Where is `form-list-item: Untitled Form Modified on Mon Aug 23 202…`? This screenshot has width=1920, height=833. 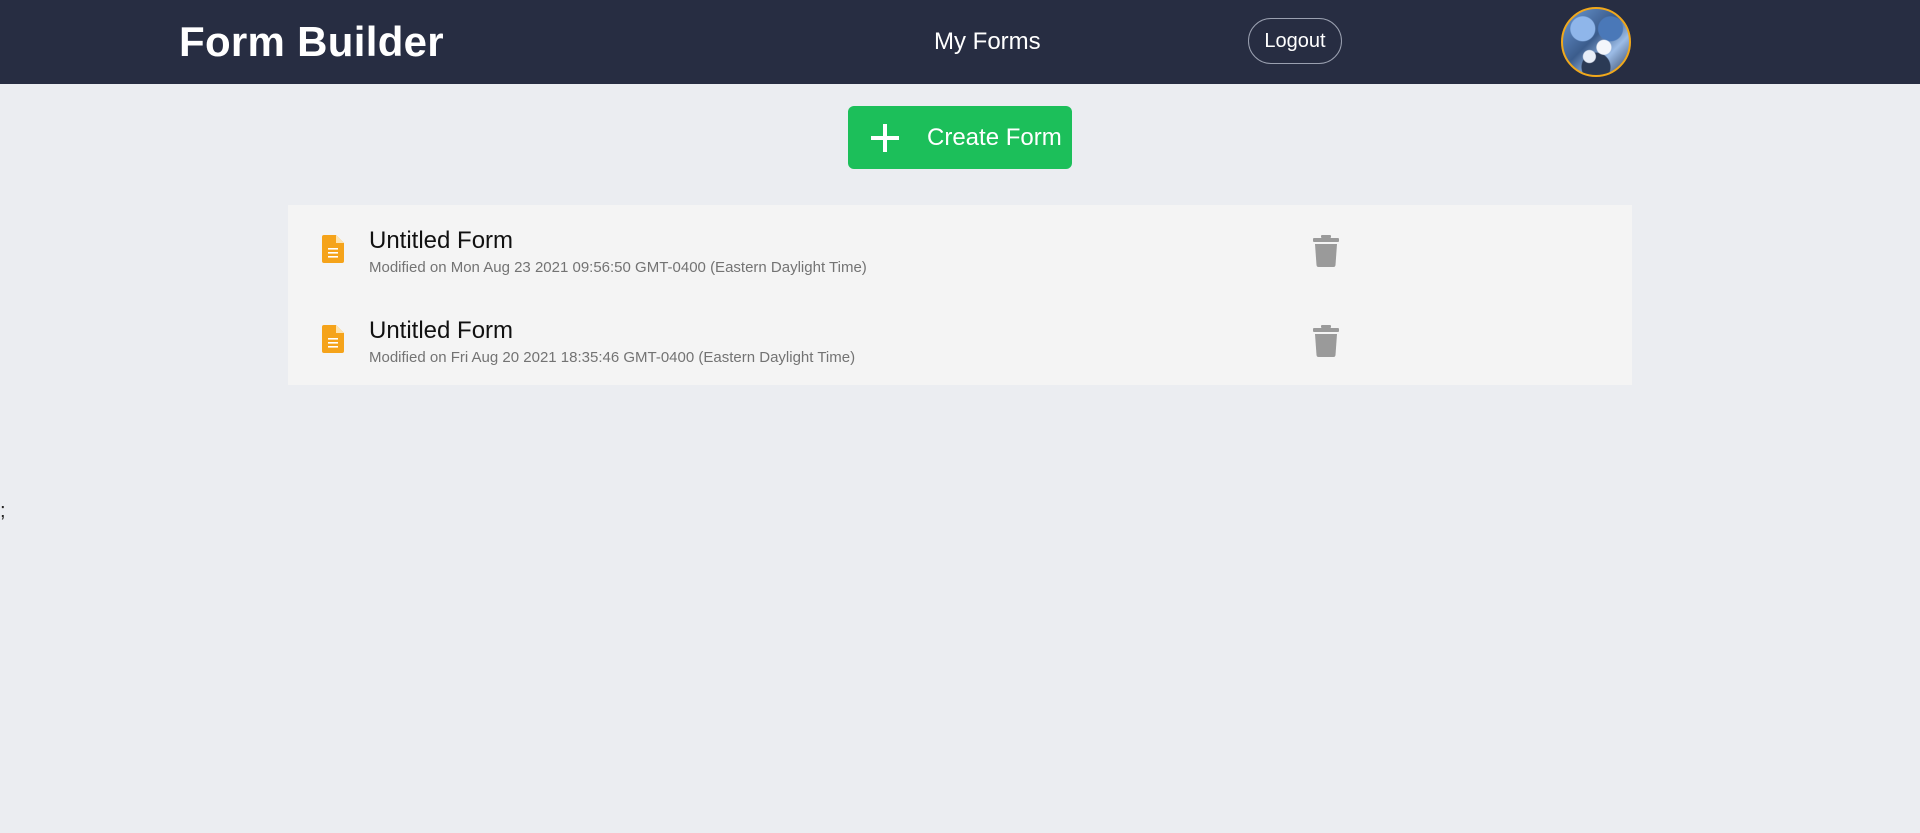
form-list-item: Untitled Form Modified on Mon Aug 23 202… is located at coordinates (960, 250).